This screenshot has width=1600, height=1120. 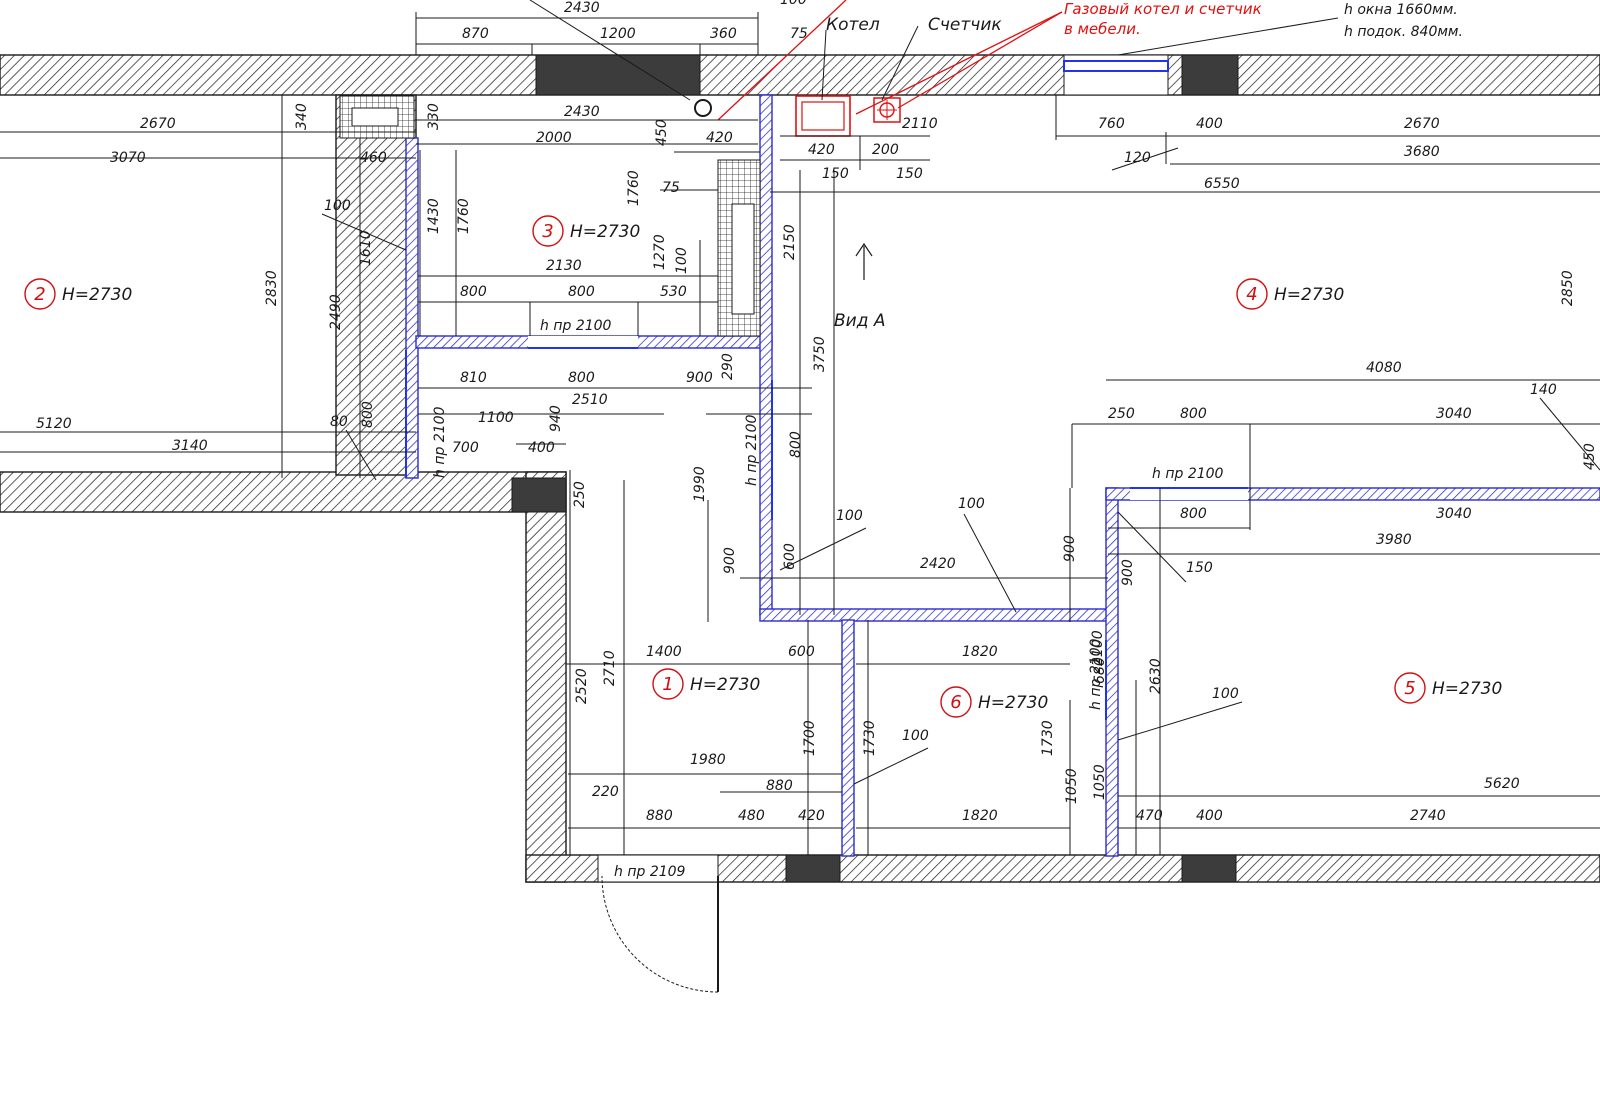 What do you see at coordinates (800, 75) in the screenshot?
I see `wall-top` at bounding box center [800, 75].